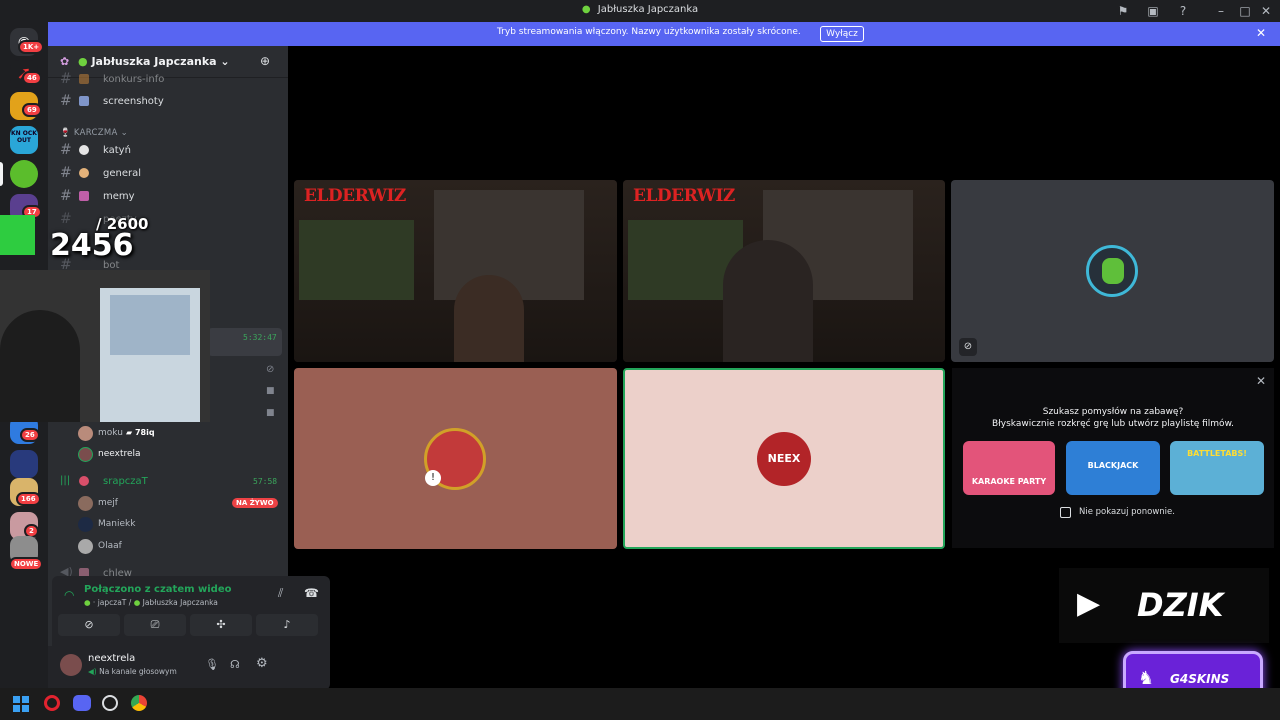 The image size is (1280, 720). Describe the element at coordinates (89, 625) in the screenshot. I see `camera-off-button: ⊘` at that location.